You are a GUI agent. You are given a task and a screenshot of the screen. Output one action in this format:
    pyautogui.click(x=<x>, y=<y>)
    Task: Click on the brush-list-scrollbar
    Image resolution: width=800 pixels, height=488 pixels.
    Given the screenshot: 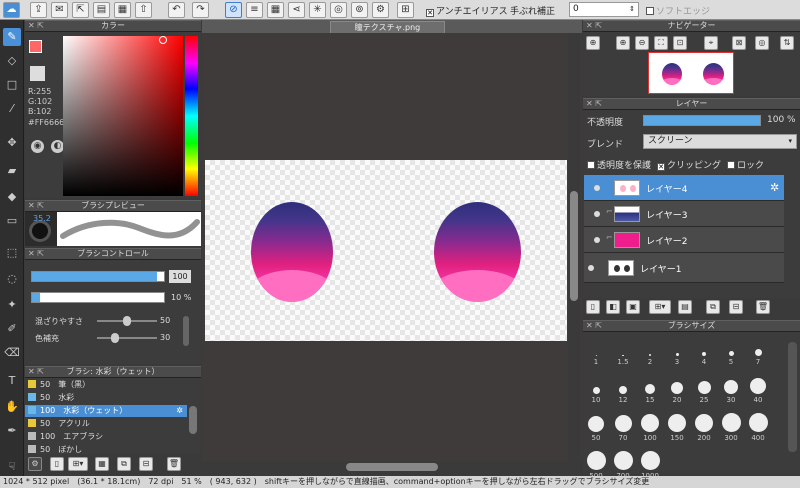 What is the action you would take?
    pyautogui.click(x=193, y=420)
    